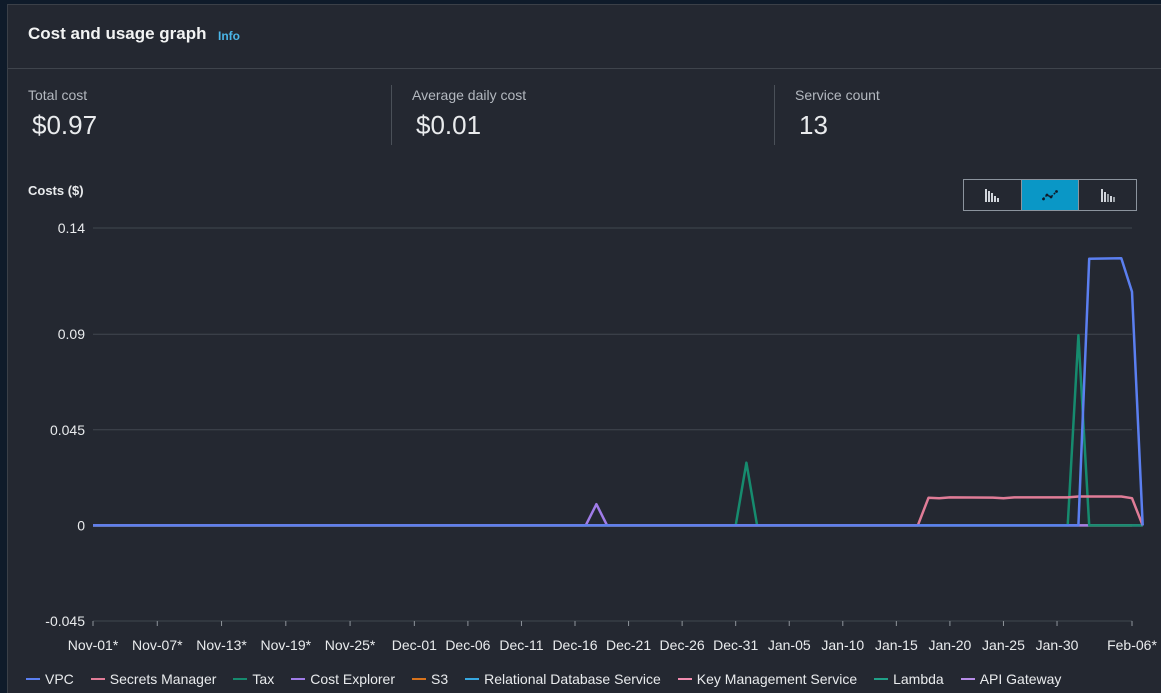 This screenshot has width=1161, height=693. Describe the element at coordinates (229, 36) in the screenshot. I see `info-link: Info` at that location.